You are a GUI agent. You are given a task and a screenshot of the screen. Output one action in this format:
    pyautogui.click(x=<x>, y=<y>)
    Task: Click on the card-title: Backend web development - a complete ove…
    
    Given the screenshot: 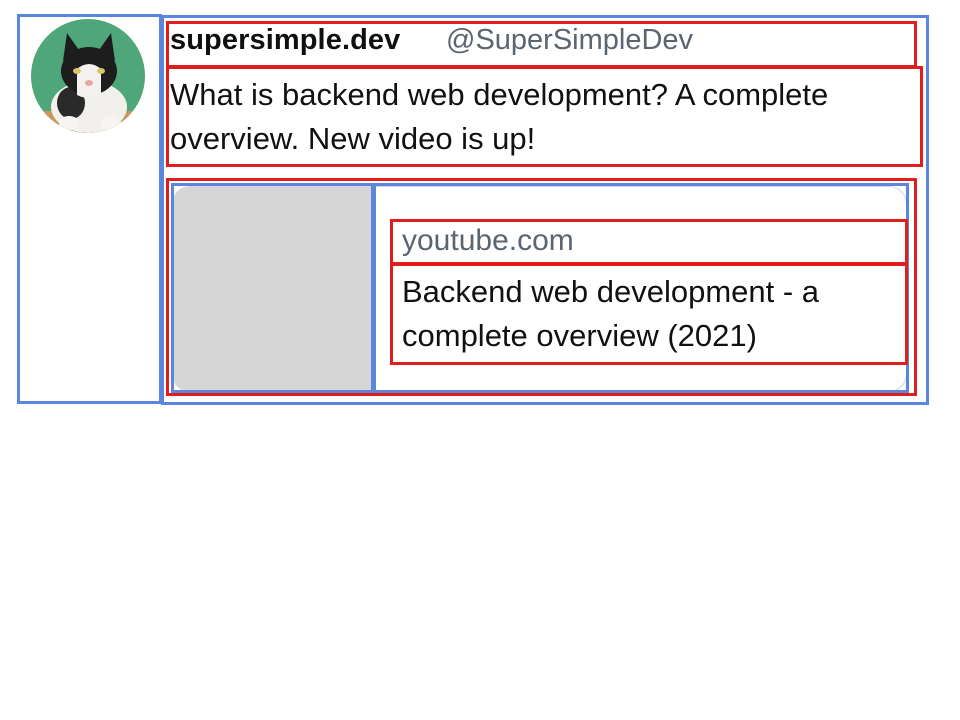 What is the action you would take?
    pyautogui.click(x=652, y=314)
    